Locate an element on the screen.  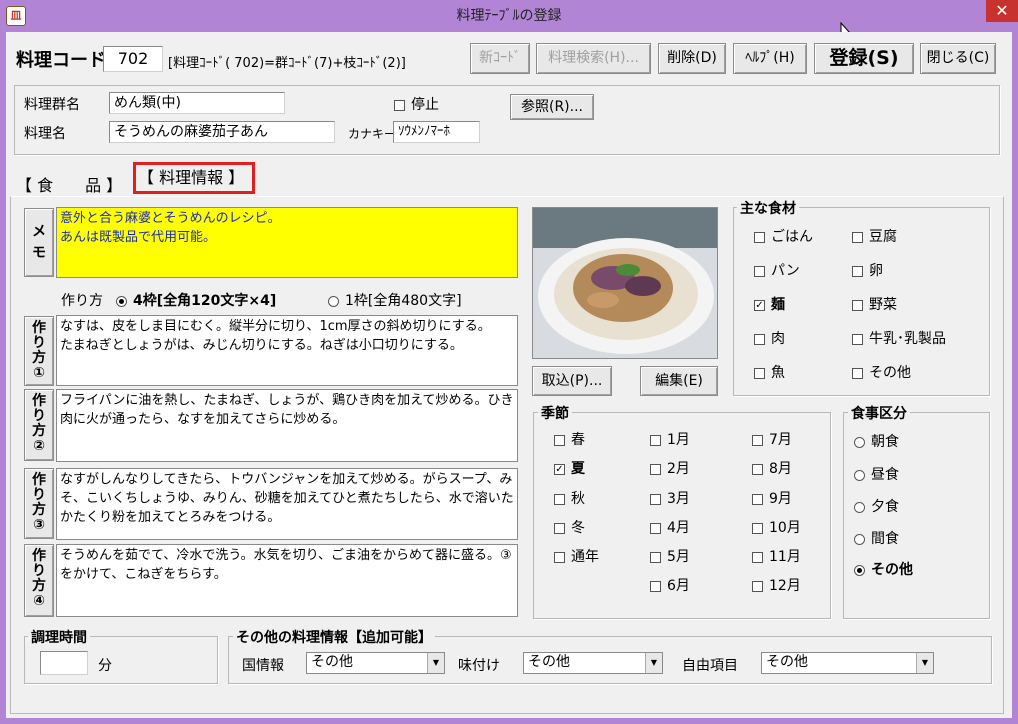
method-mode-1frame: 1枠[全角480文字] is located at coordinates (395, 300).